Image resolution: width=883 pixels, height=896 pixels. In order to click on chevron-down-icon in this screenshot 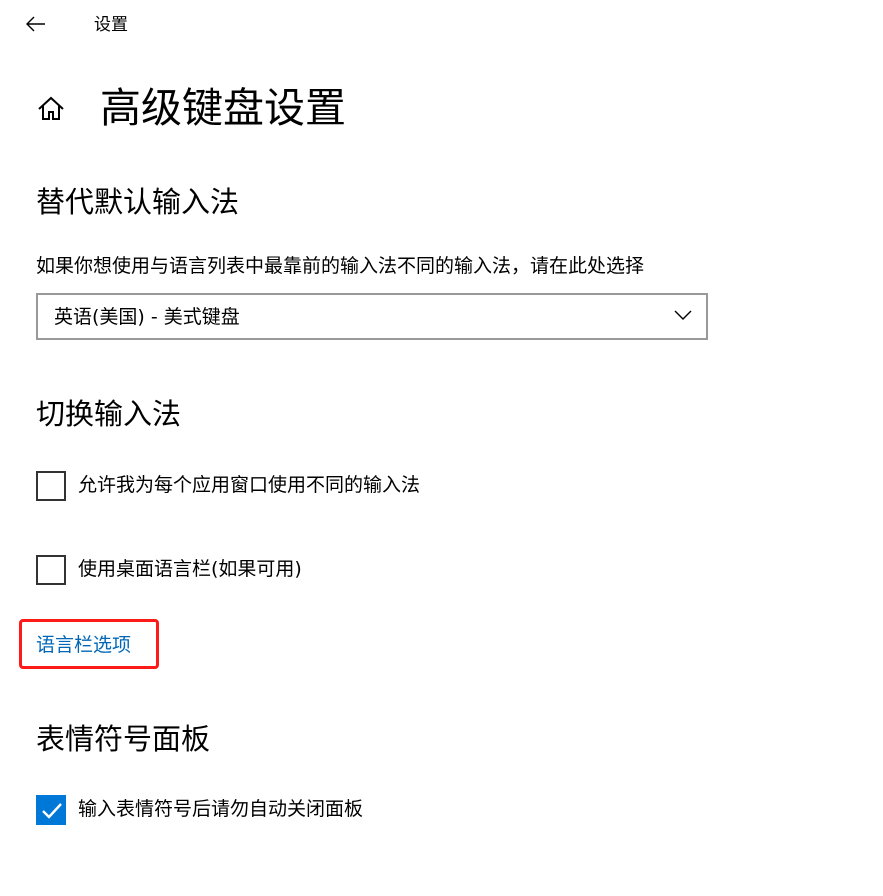, I will do `click(683, 315)`.